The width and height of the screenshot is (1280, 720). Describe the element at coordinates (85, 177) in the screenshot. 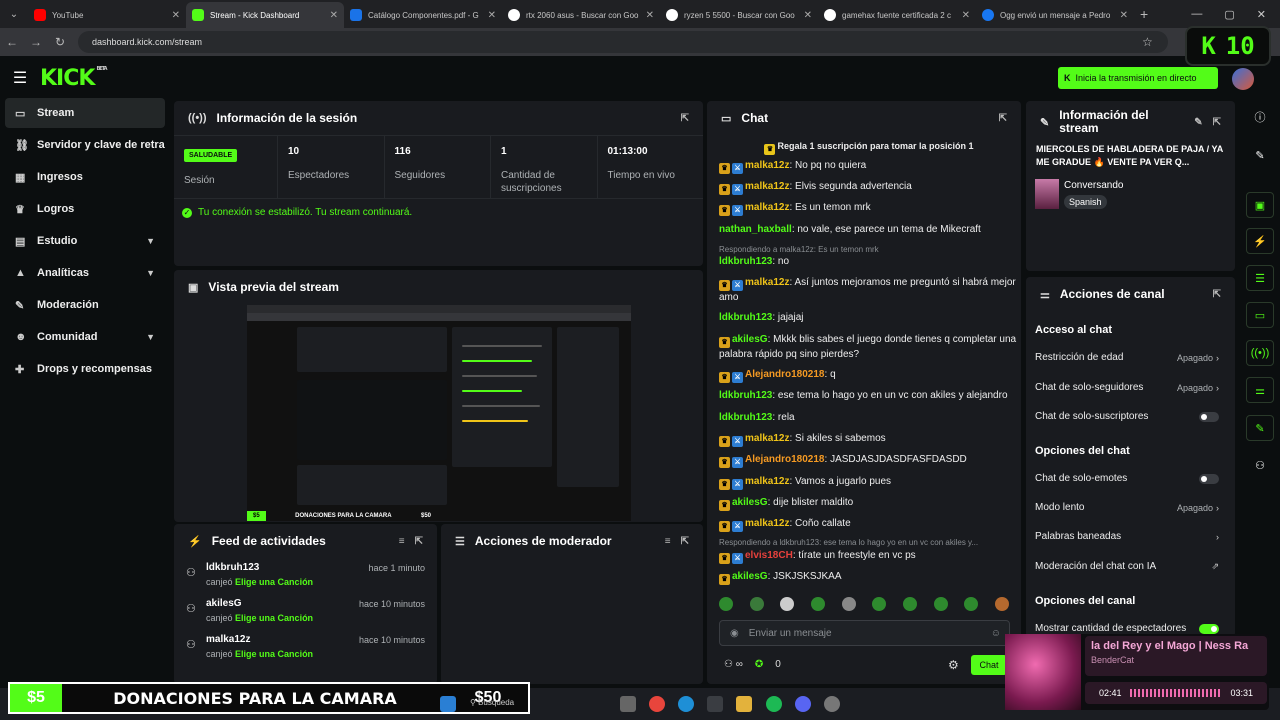

I see `sidebar-item-income: ▦ Ingresos` at that location.